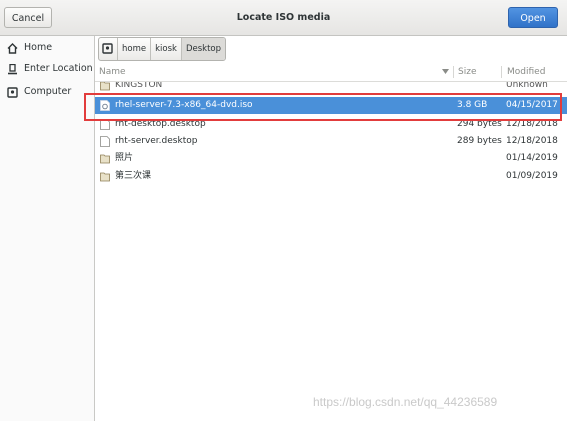 The image size is (567, 421). Describe the element at coordinates (331, 158) in the screenshot. I see `list-item-photos-folder: 照片 01/14/2019` at that location.